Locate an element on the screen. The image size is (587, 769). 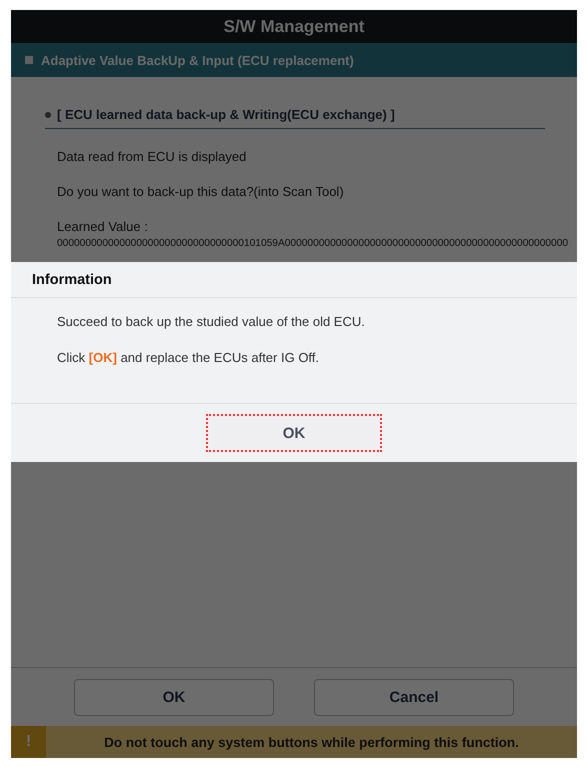
dialog-message: Click [OK] and replace the ECUs after IG Off. is located at coordinates (188, 357).